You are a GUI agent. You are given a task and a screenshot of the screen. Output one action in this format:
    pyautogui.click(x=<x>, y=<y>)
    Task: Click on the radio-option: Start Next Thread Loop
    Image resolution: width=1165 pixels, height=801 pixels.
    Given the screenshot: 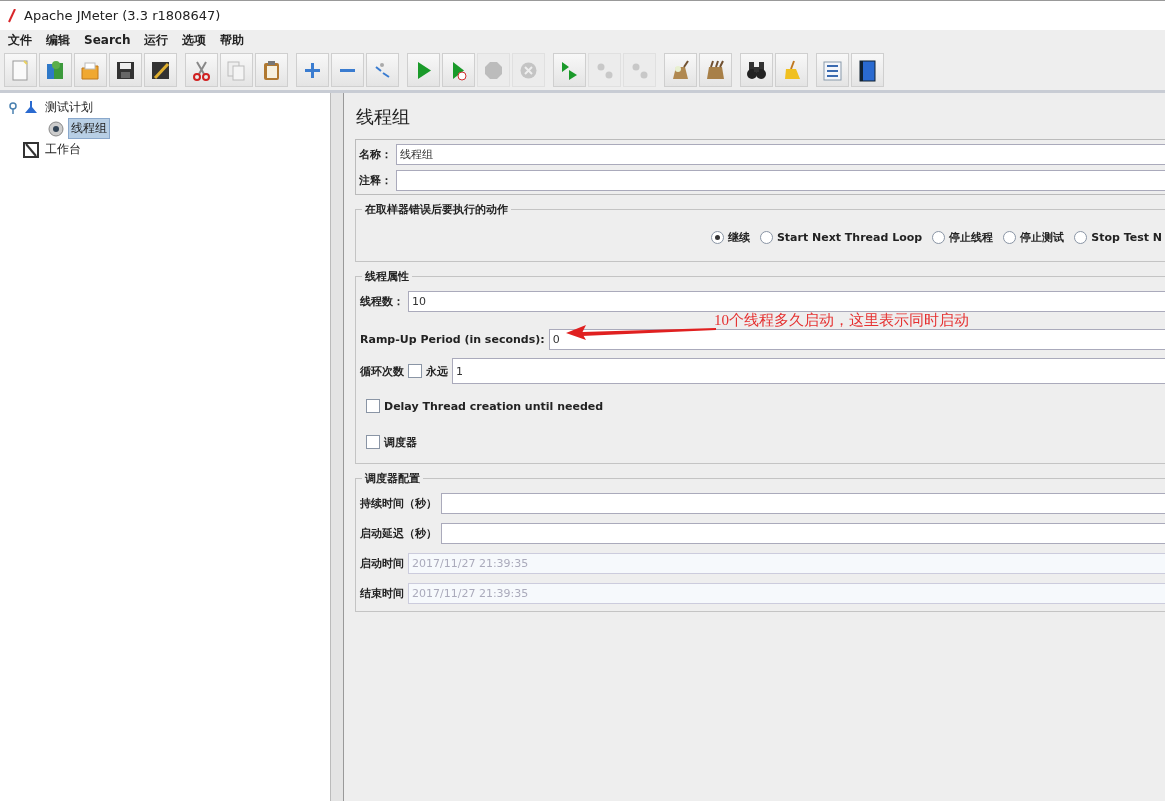 What is the action you would take?
    pyautogui.click(x=841, y=237)
    